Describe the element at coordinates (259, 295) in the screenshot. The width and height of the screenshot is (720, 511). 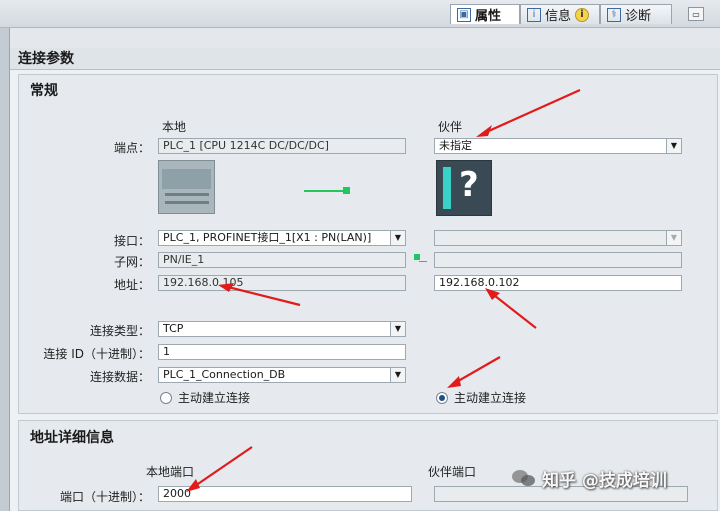
I see `arrow-to-local-address-icon` at that location.